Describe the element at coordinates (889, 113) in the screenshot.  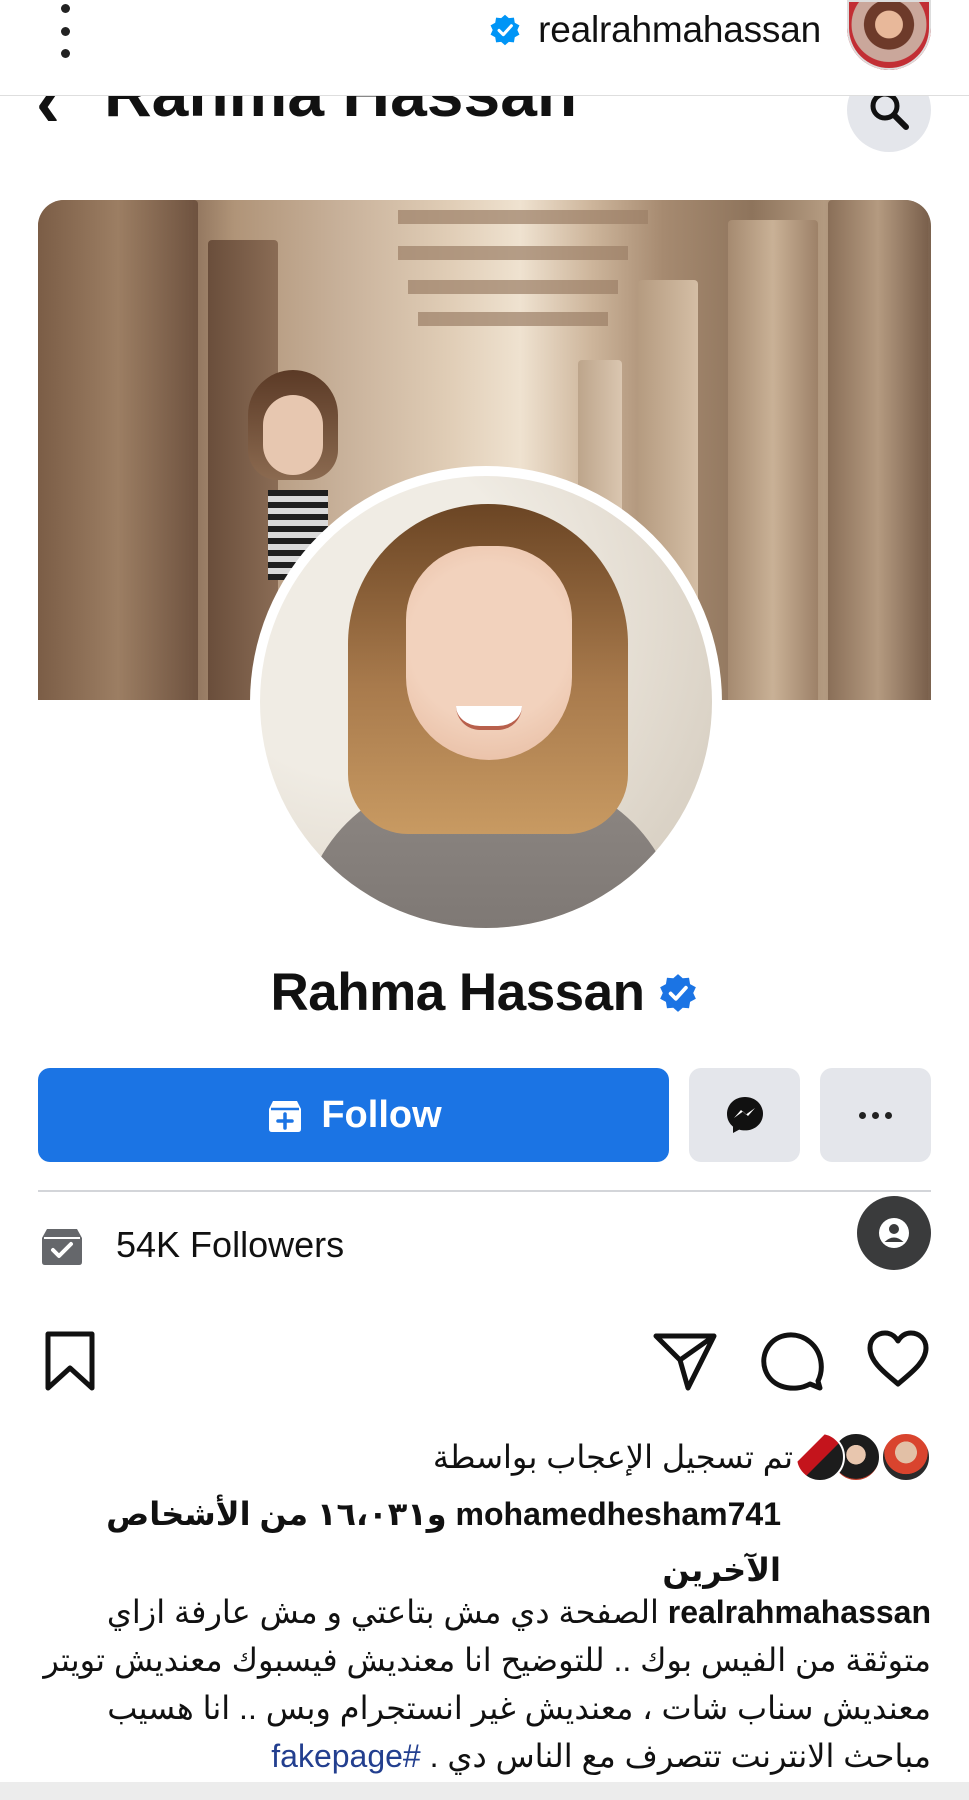
I see `search-icon` at that location.